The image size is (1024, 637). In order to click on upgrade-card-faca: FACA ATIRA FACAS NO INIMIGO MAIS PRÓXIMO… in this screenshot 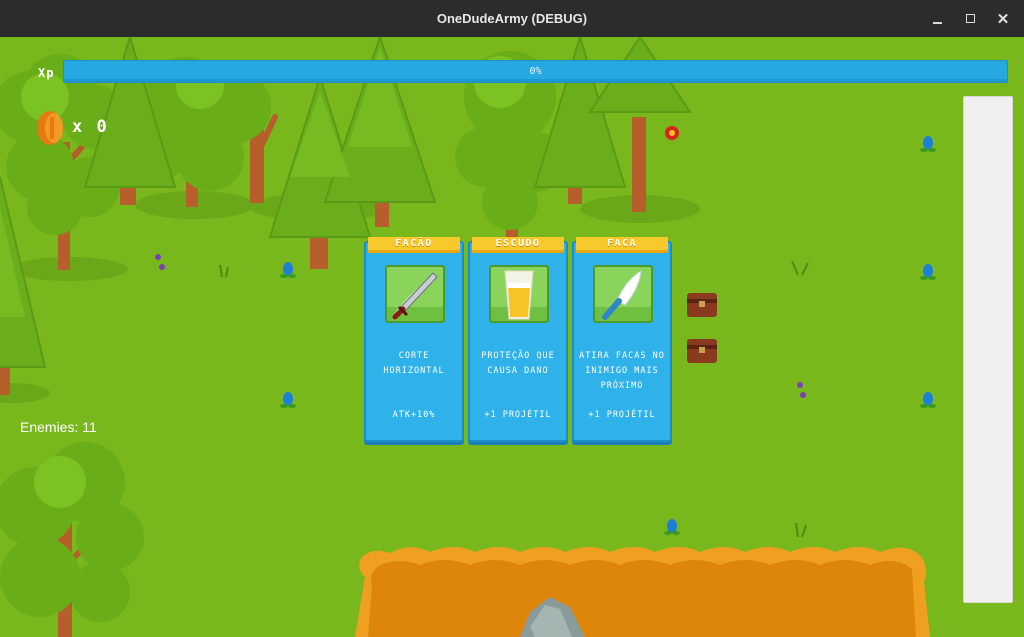, I will do `click(622, 339)`.